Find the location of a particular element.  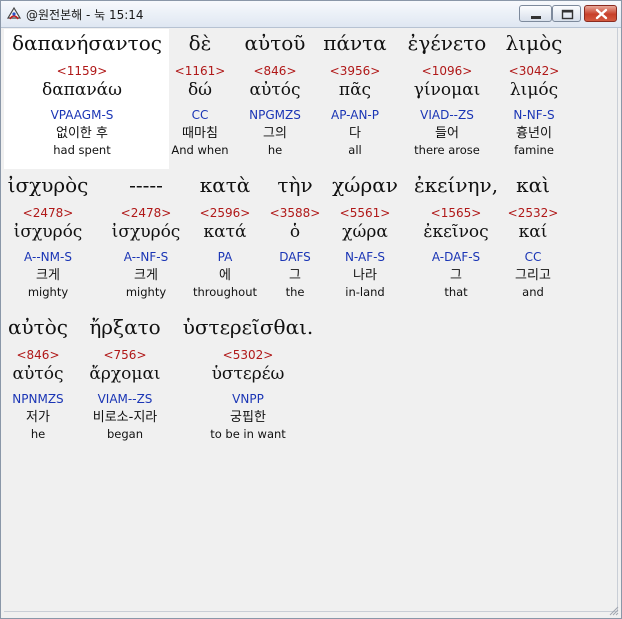

english-gloss: to be in want is located at coordinates (248, 434).